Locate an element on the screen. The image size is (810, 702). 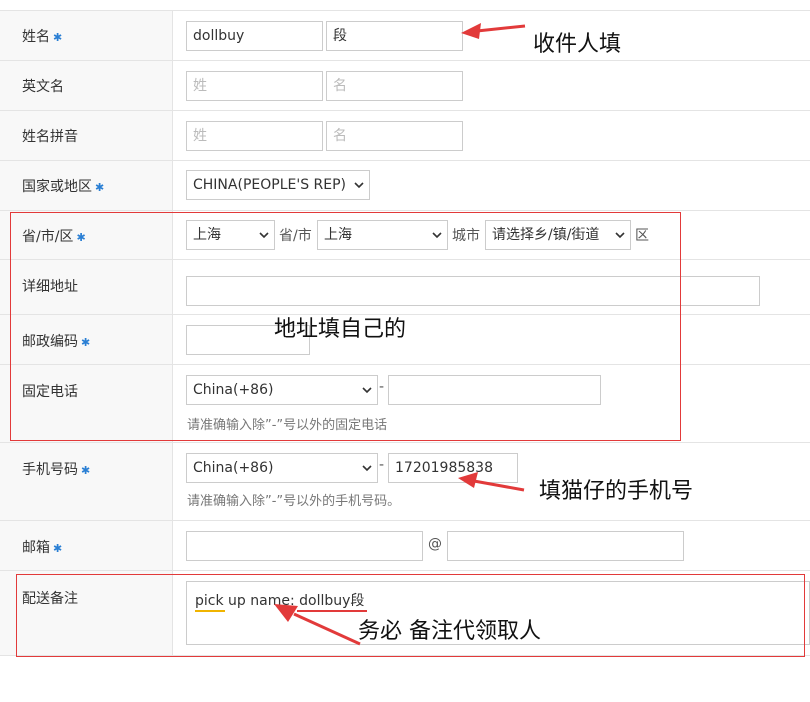
email-at-sign: @ is located at coordinates (435, 544).